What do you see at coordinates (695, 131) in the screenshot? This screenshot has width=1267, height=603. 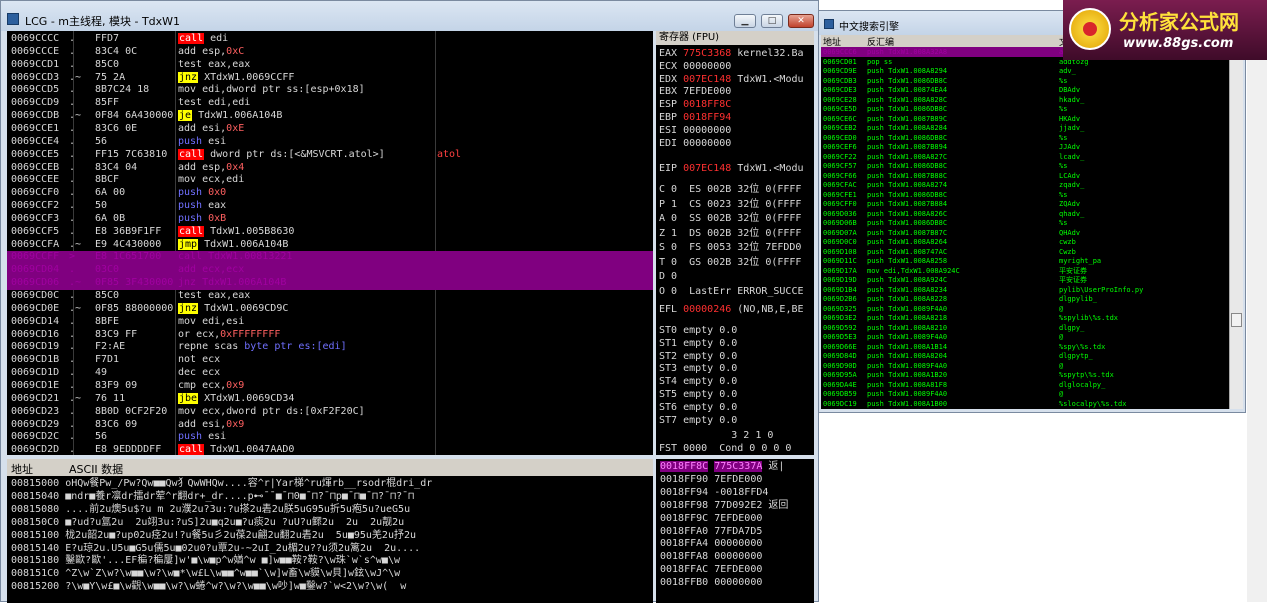 I see `register-row: ESI 00000000` at bounding box center [695, 131].